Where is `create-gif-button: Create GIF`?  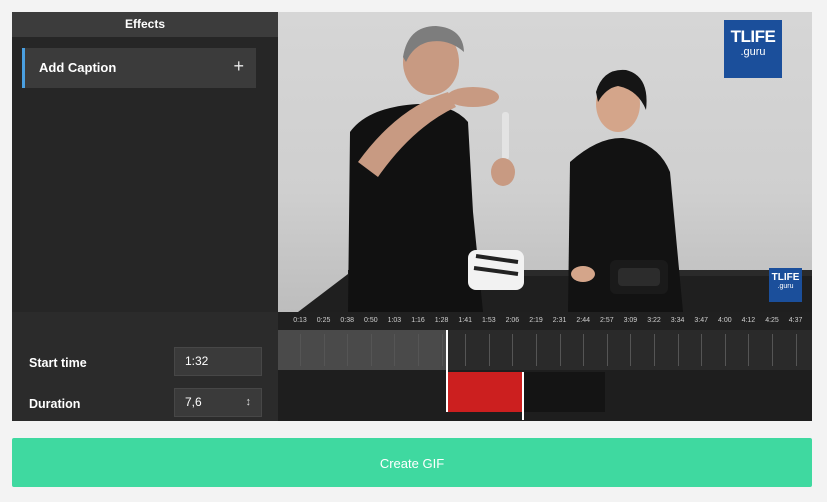 create-gif-button: Create GIF is located at coordinates (412, 462).